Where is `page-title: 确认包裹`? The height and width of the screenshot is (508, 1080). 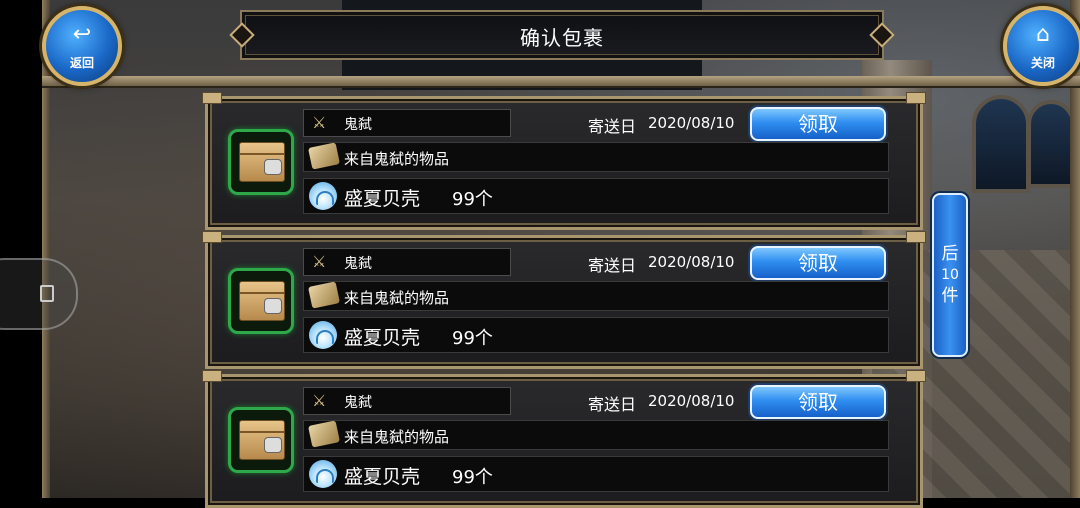
page-title: 确认包裹 is located at coordinates (562, 38).